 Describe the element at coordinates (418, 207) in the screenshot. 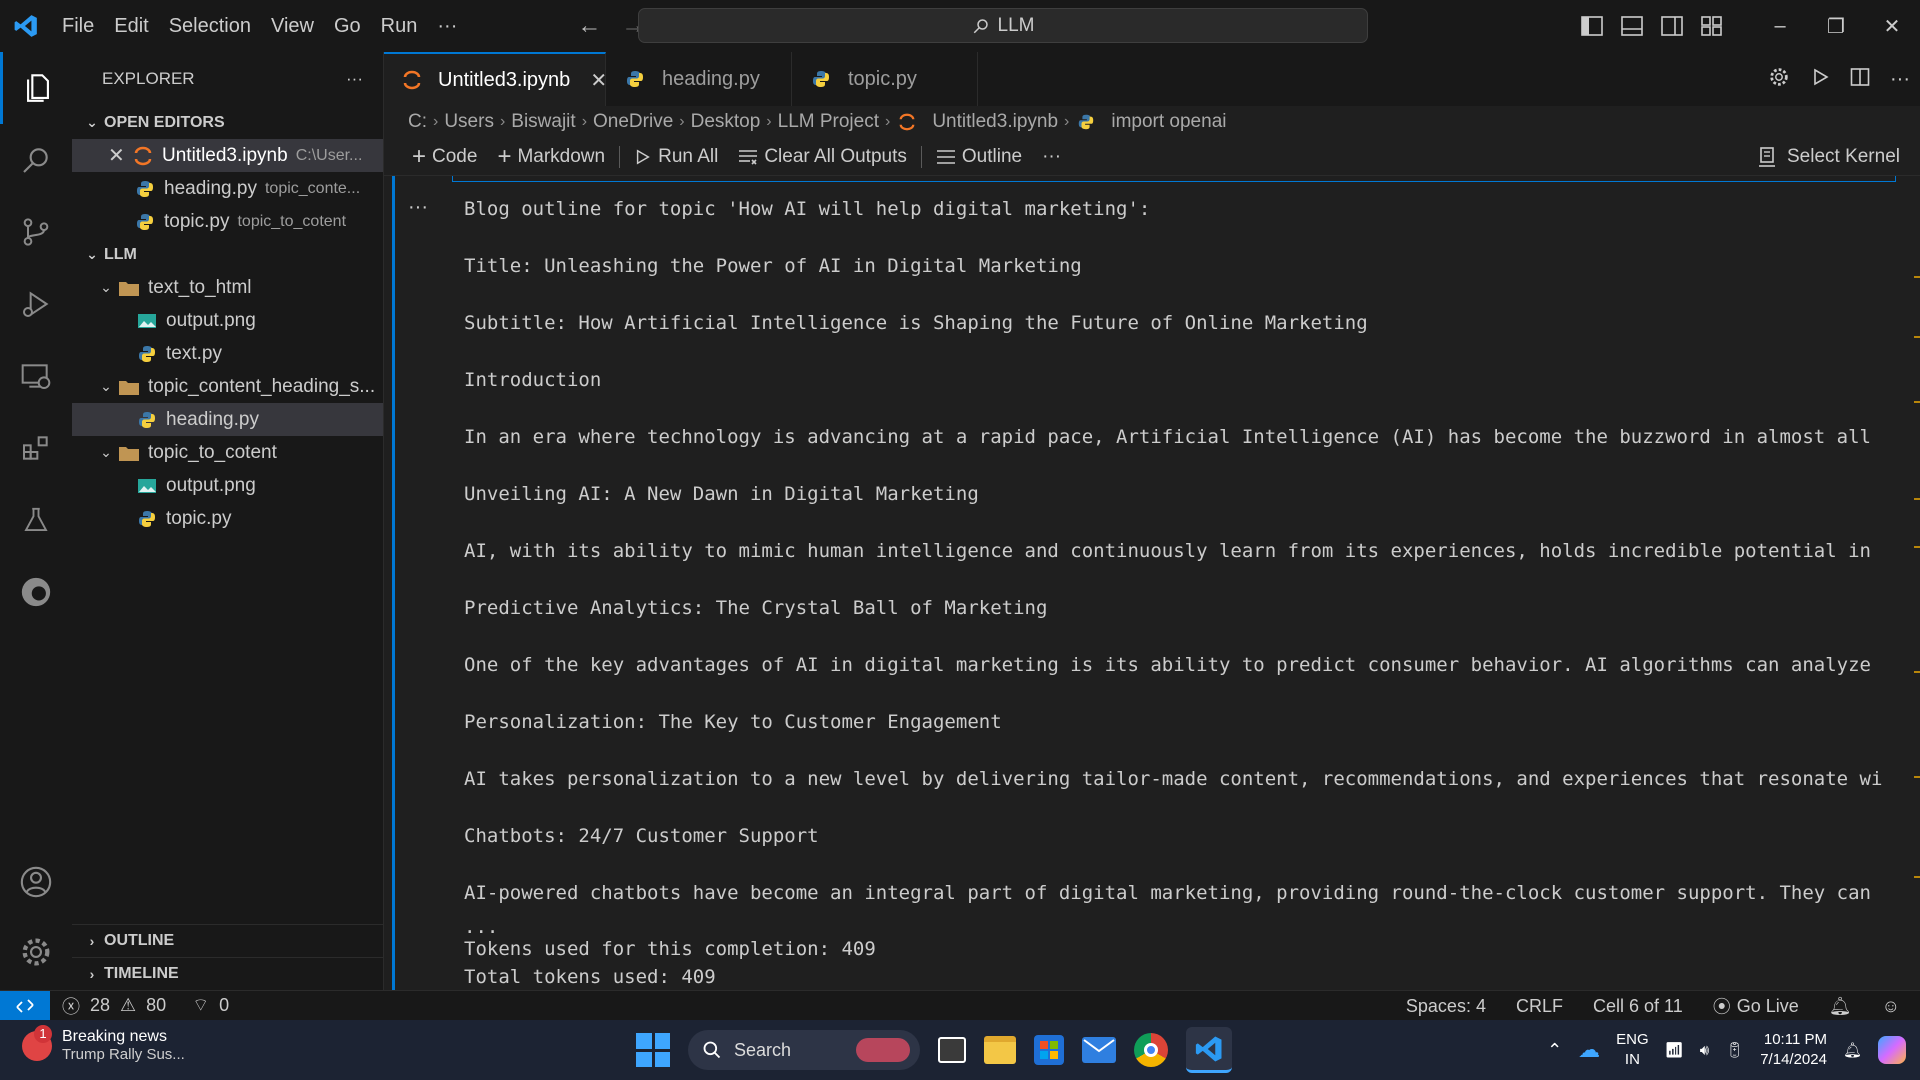

I see `cell-output-more-icon: ···` at that location.